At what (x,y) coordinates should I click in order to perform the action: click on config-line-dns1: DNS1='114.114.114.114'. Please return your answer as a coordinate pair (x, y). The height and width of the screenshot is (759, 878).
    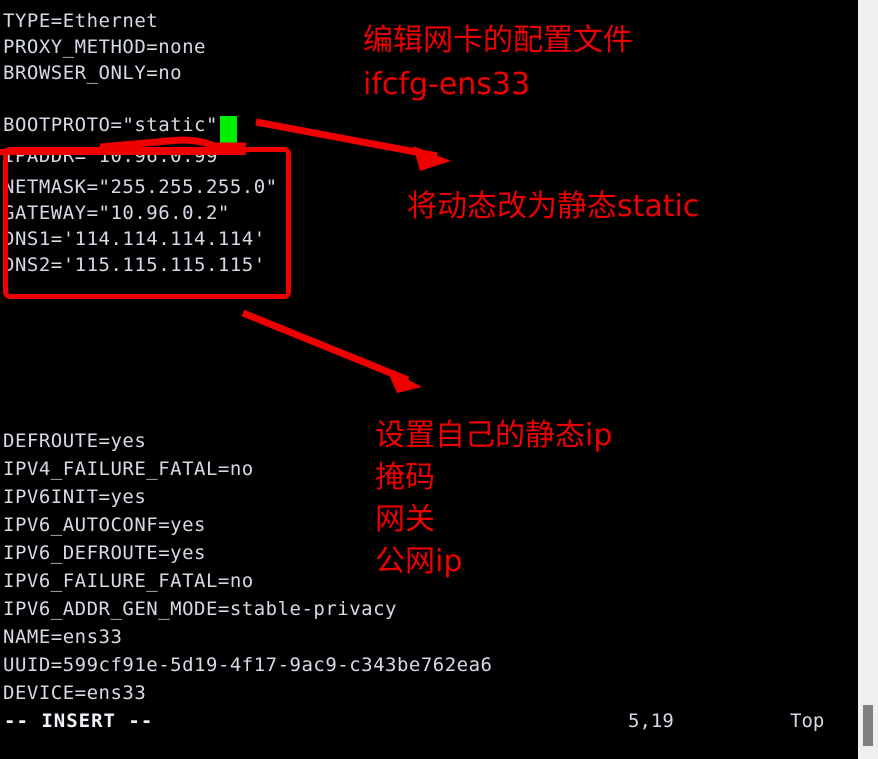
    Looking at the image, I should click on (134, 239).